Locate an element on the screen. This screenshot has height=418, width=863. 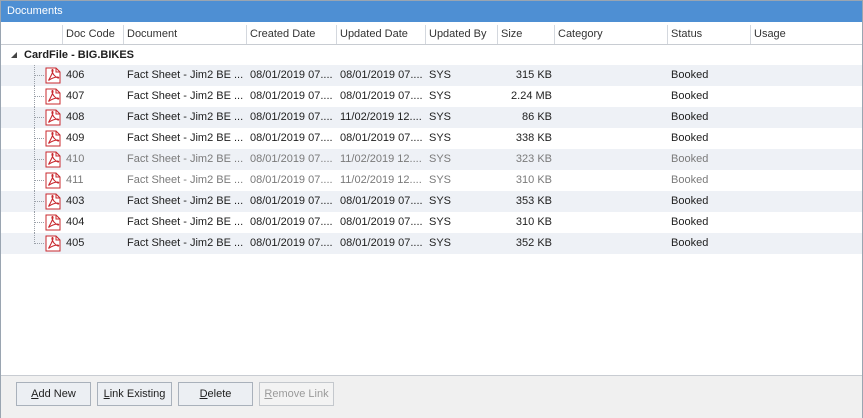
collapse-triangle-icon is located at coordinates (14, 55).